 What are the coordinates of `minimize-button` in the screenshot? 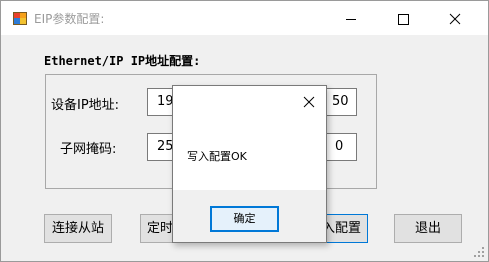 It's located at (351, 18).